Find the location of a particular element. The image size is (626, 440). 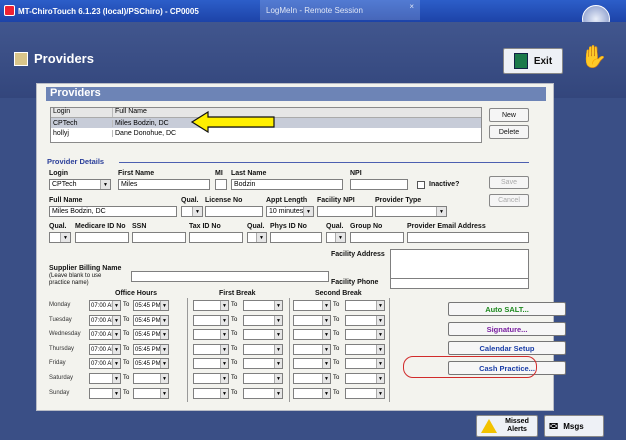

schedule-day-label: Saturday is located at coordinates (61, 378).